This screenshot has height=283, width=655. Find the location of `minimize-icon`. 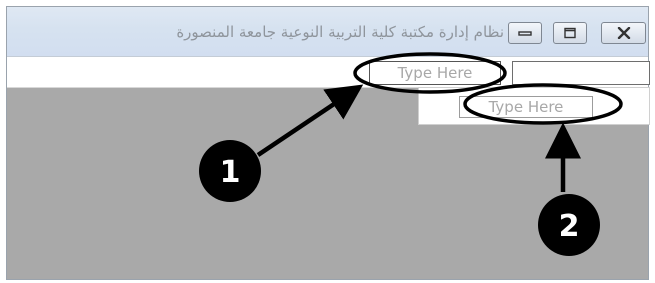

minimize-icon is located at coordinates (525, 33).